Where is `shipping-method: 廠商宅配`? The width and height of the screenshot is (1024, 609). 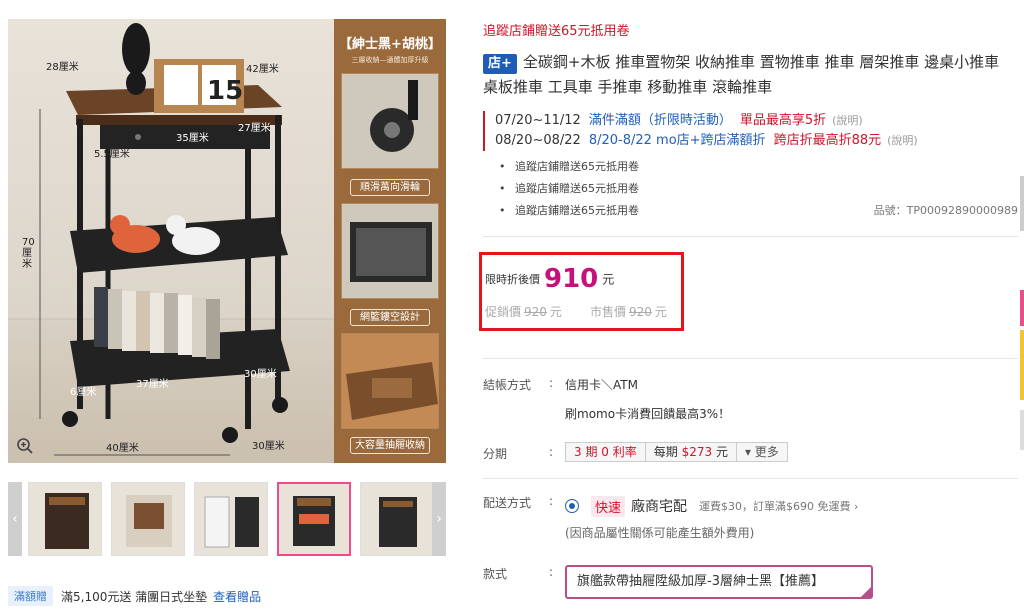
shipping-method: 廠商宅配 is located at coordinates (659, 507).